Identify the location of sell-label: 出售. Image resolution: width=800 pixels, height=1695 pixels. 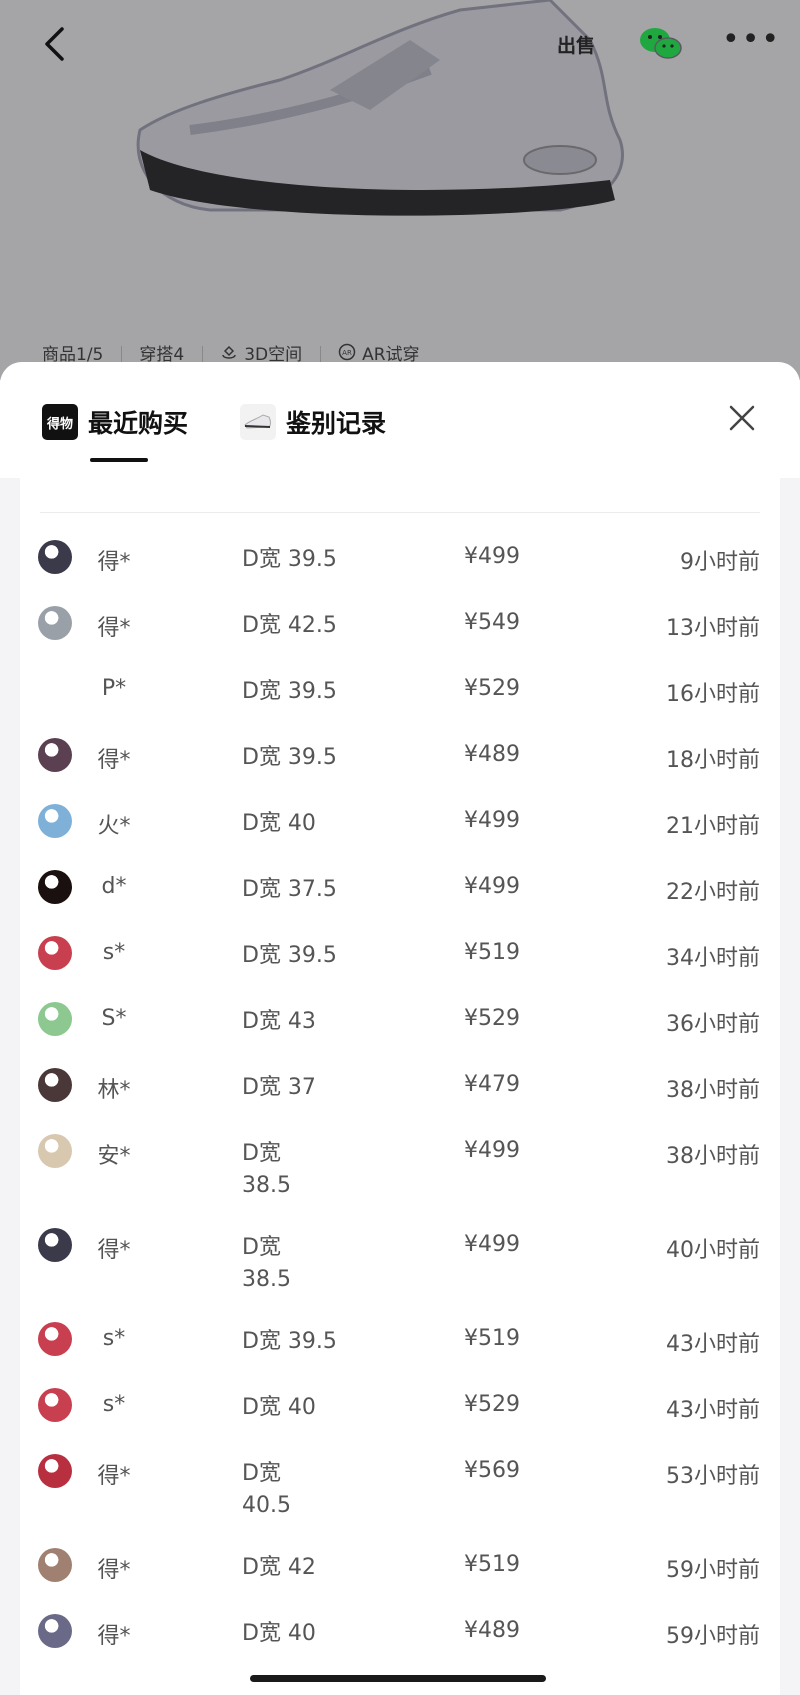
(575, 45).